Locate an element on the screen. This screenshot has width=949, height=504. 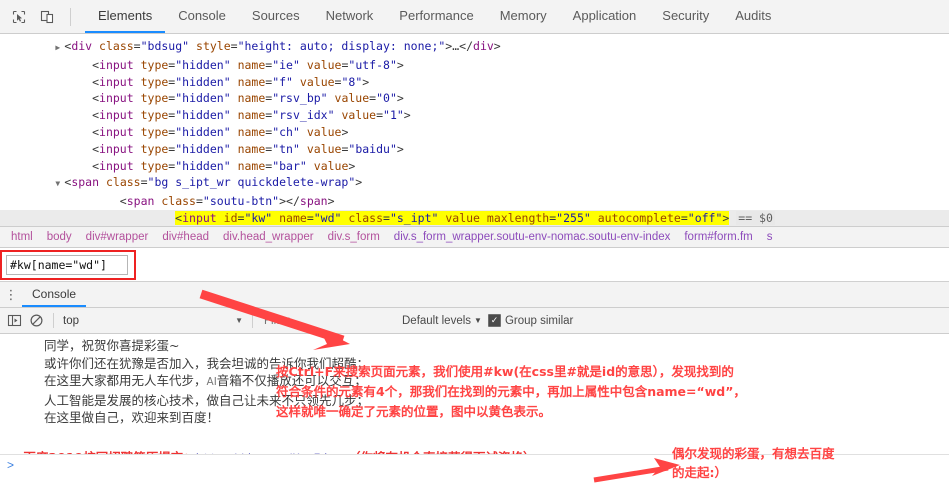
tab-console: Console is located at coordinates (202, 16).